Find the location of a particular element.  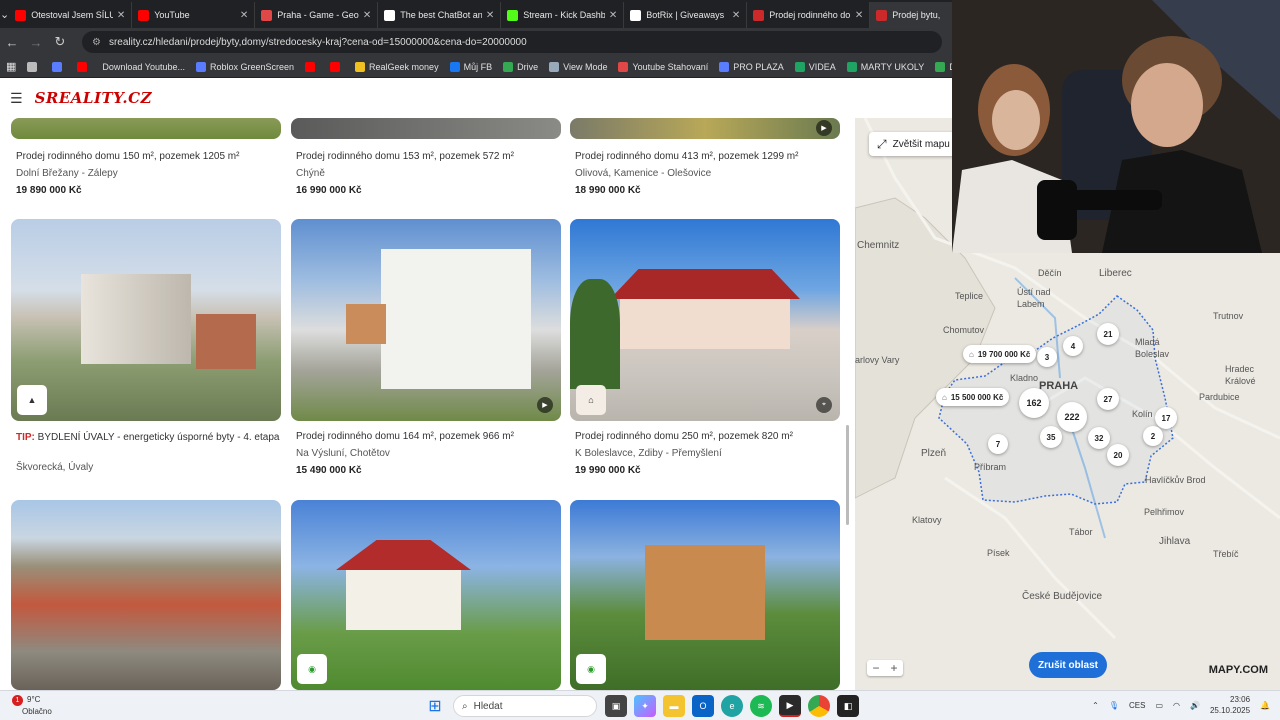

bookmark-item: PRO PLAZA is located at coordinates (751, 66).